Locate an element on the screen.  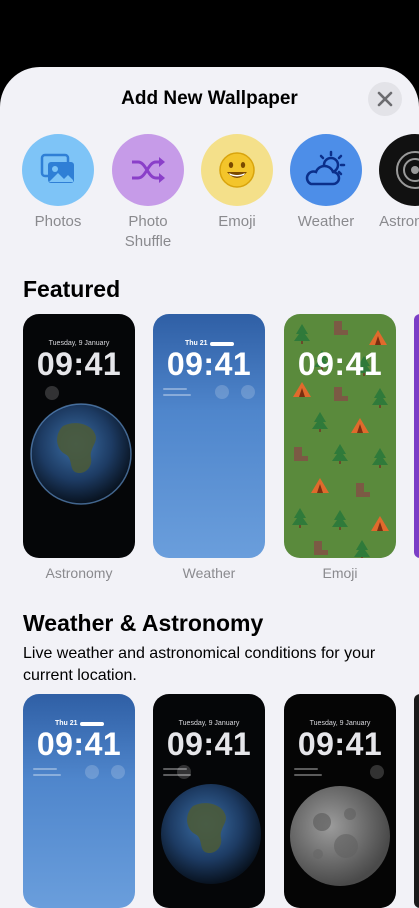
device-notch is located at coordinates (209, 19).